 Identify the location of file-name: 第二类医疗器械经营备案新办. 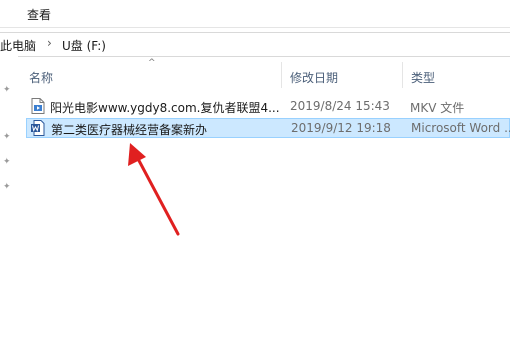
(129, 130).